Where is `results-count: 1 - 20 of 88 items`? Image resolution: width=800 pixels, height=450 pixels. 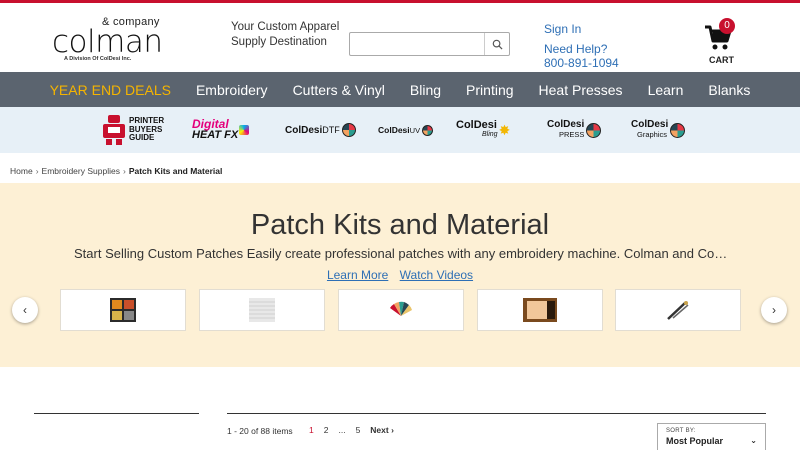
results-count: 1 - 20 of 88 items is located at coordinates (260, 431).